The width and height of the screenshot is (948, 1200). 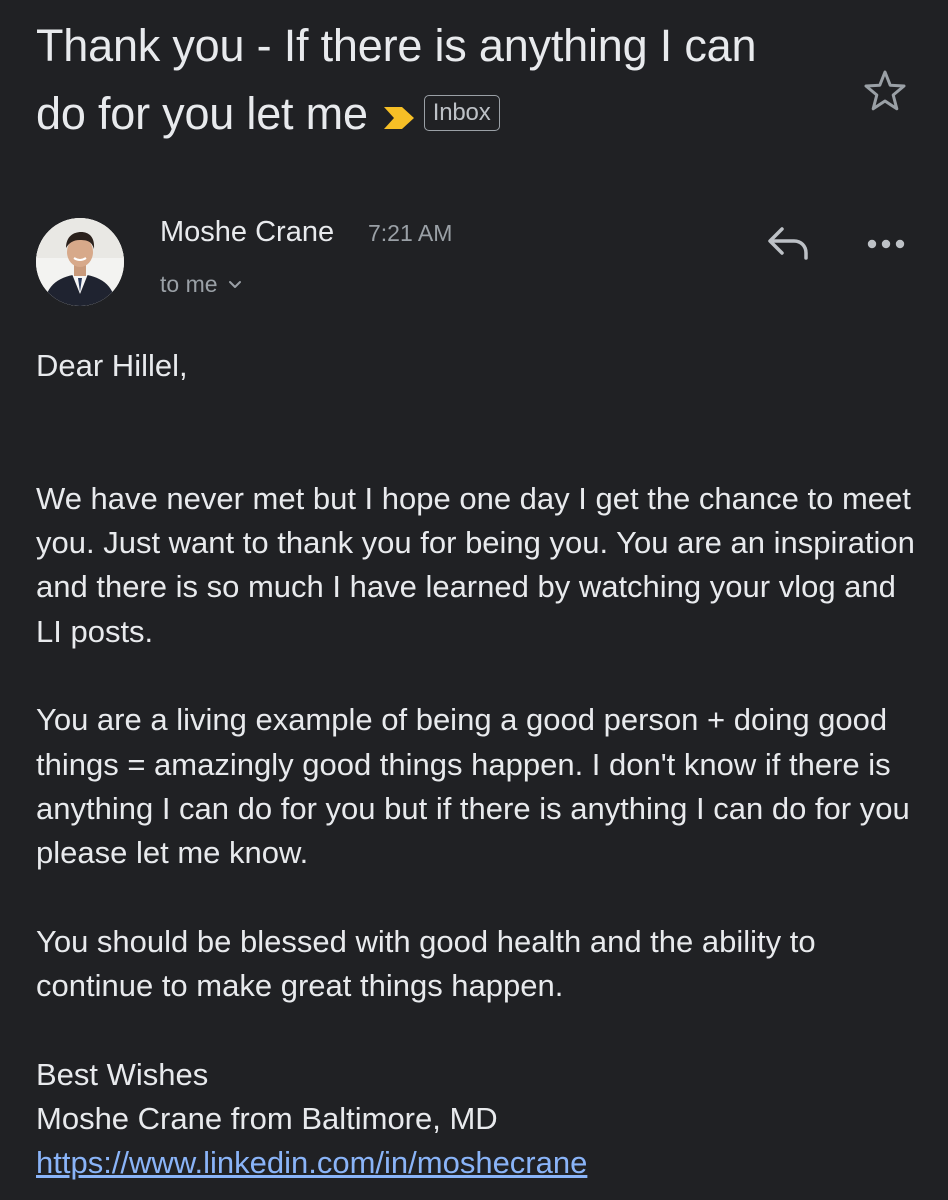 I want to click on sender-photo, so click(x=80, y=262).